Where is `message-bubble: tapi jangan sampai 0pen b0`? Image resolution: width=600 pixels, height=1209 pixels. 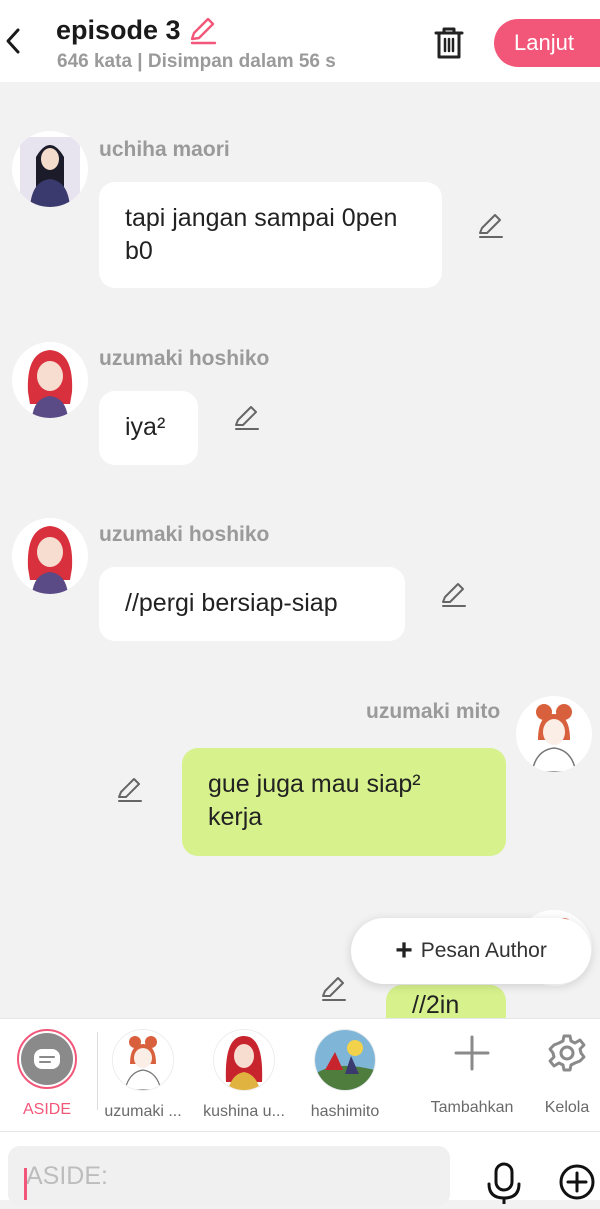
message-bubble: tapi jangan sampai 0pen b0 is located at coordinates (270, 235).